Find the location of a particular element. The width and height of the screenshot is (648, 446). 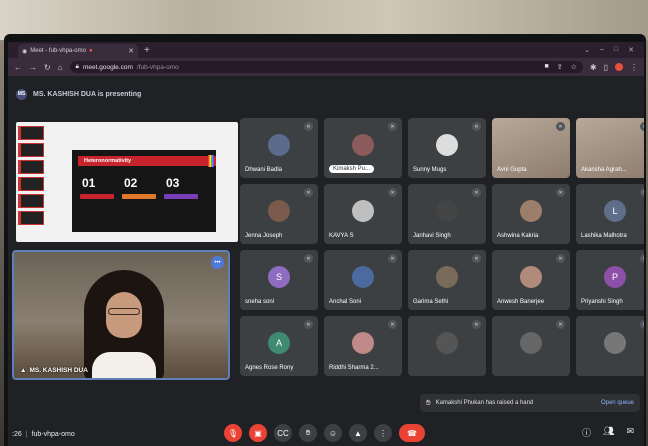

participant-avatar: L is located at coordinates (615, 211).